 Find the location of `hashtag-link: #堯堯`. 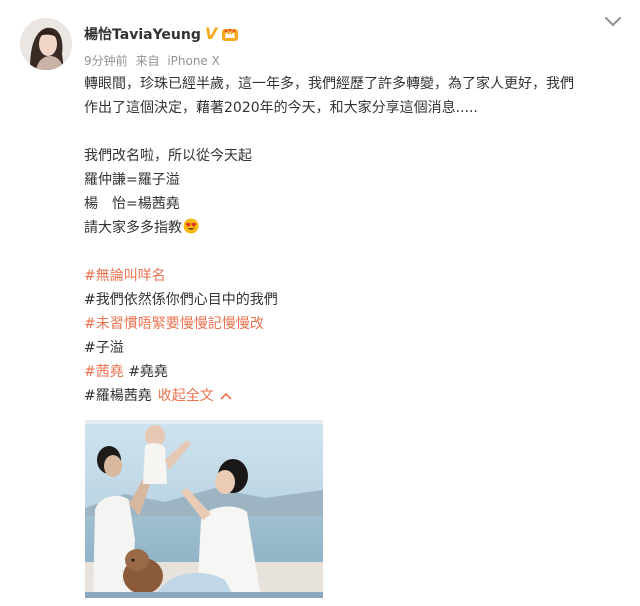

hashtag-link: #堯堯 is located at coordinates (148, 372).